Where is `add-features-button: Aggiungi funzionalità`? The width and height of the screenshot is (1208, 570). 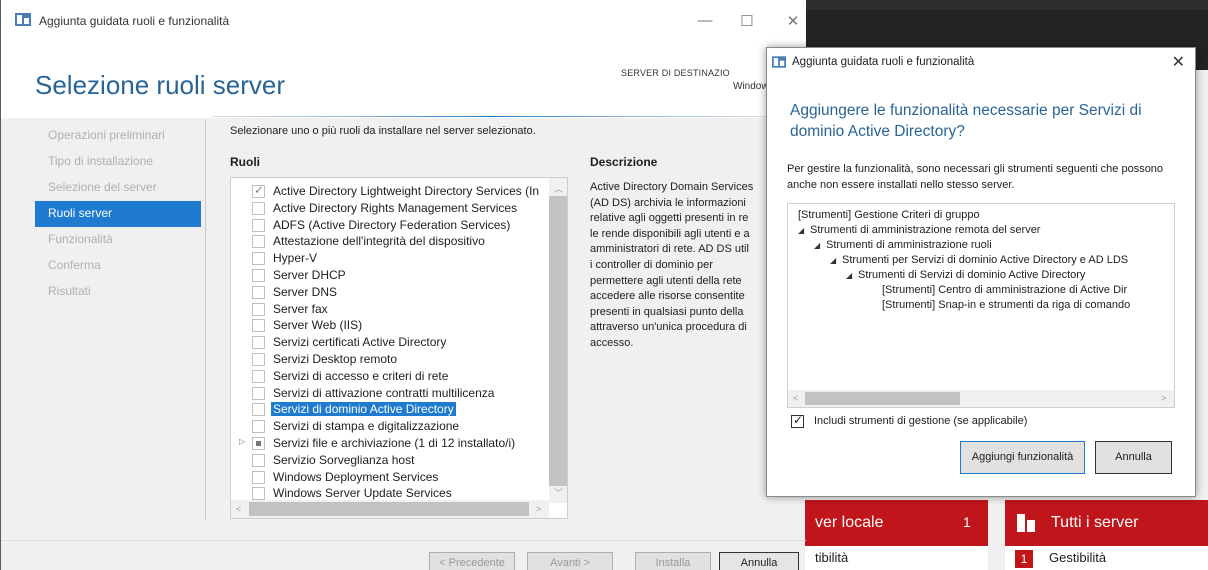 add-features-button: Aggiungi funzionalità is located at coordinates (1022, 457).